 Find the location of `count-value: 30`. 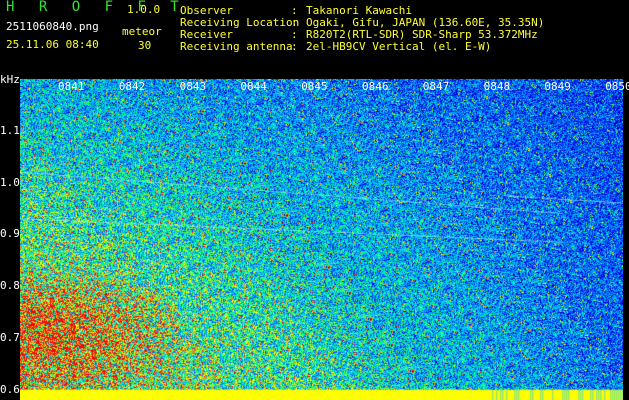

count-value: 30 is located at coordinates (145, 45).